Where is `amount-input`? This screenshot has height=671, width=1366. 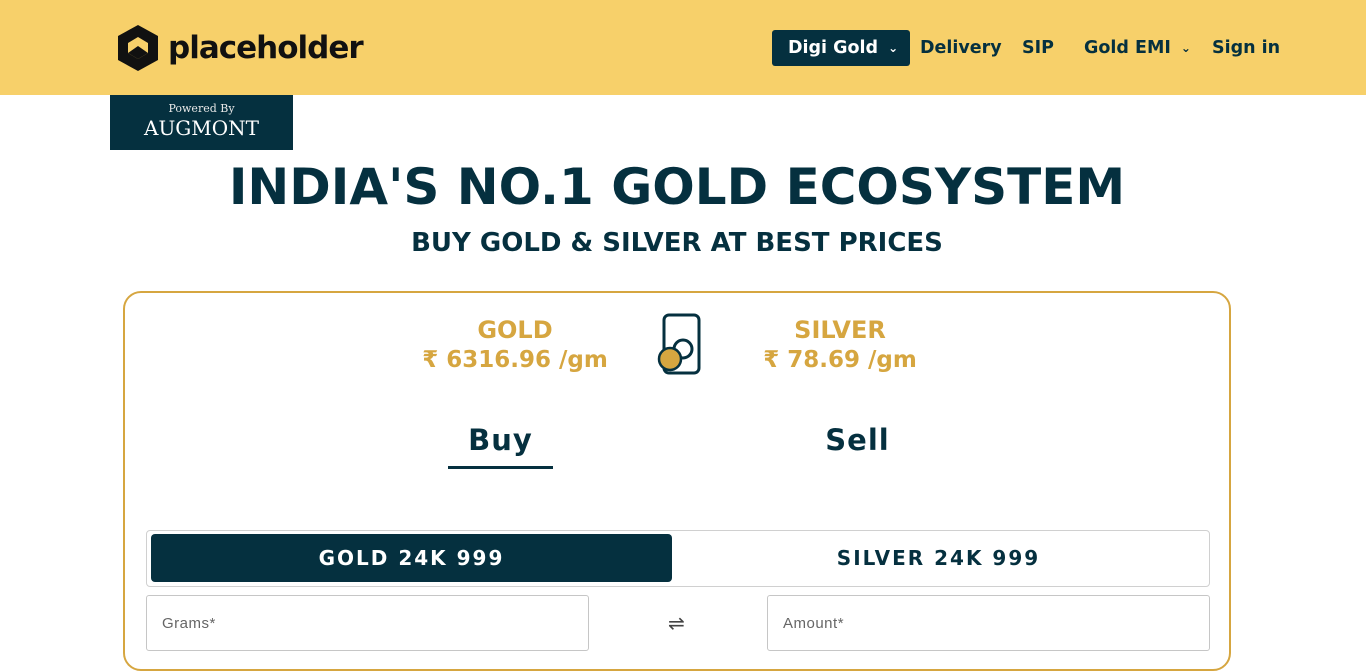
amount-input is located at coordinates (988, 623).